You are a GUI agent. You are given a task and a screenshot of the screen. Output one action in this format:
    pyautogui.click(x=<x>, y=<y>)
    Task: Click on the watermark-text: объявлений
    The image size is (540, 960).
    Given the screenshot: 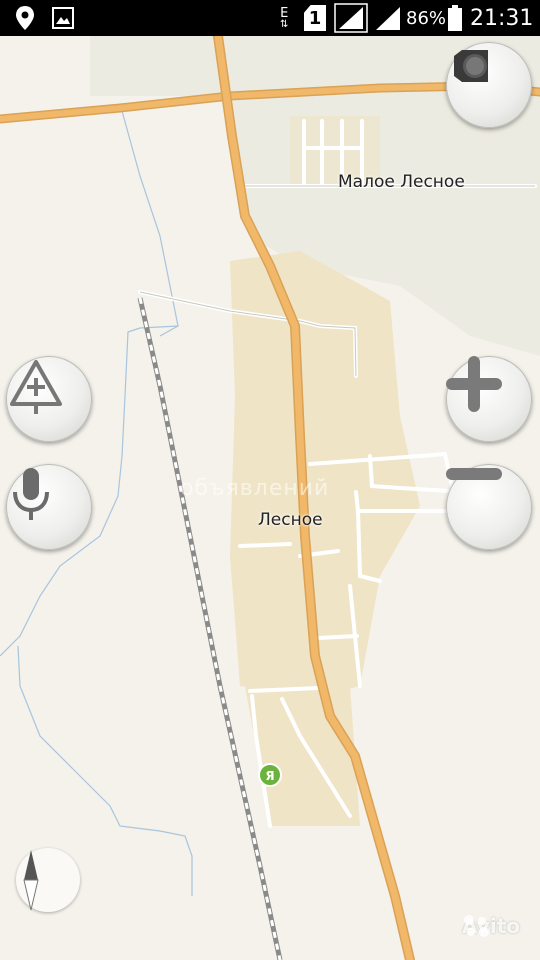 What is the action you would take?
    pyautogui.click(x=255, y=488)
    